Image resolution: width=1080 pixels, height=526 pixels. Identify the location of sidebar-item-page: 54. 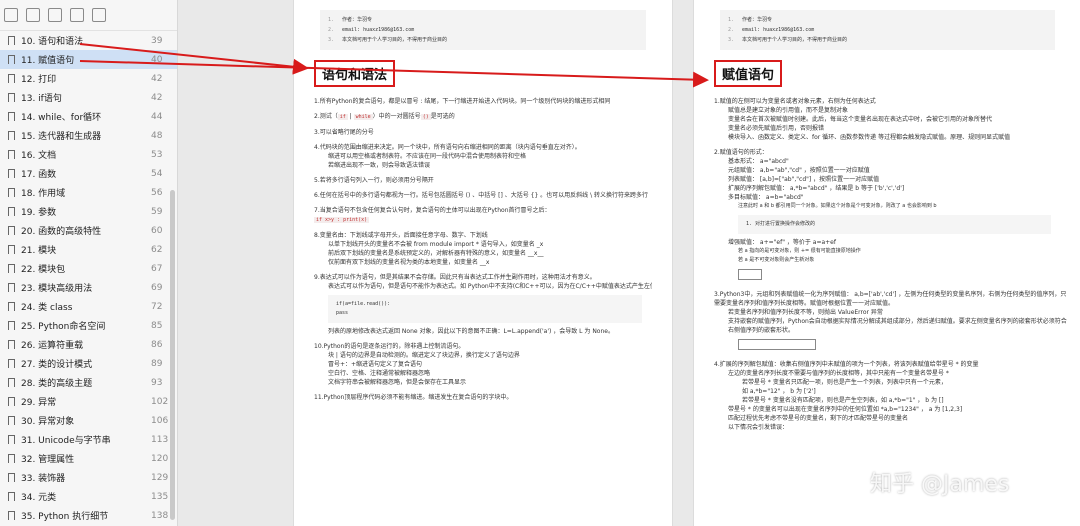
(157, 173).